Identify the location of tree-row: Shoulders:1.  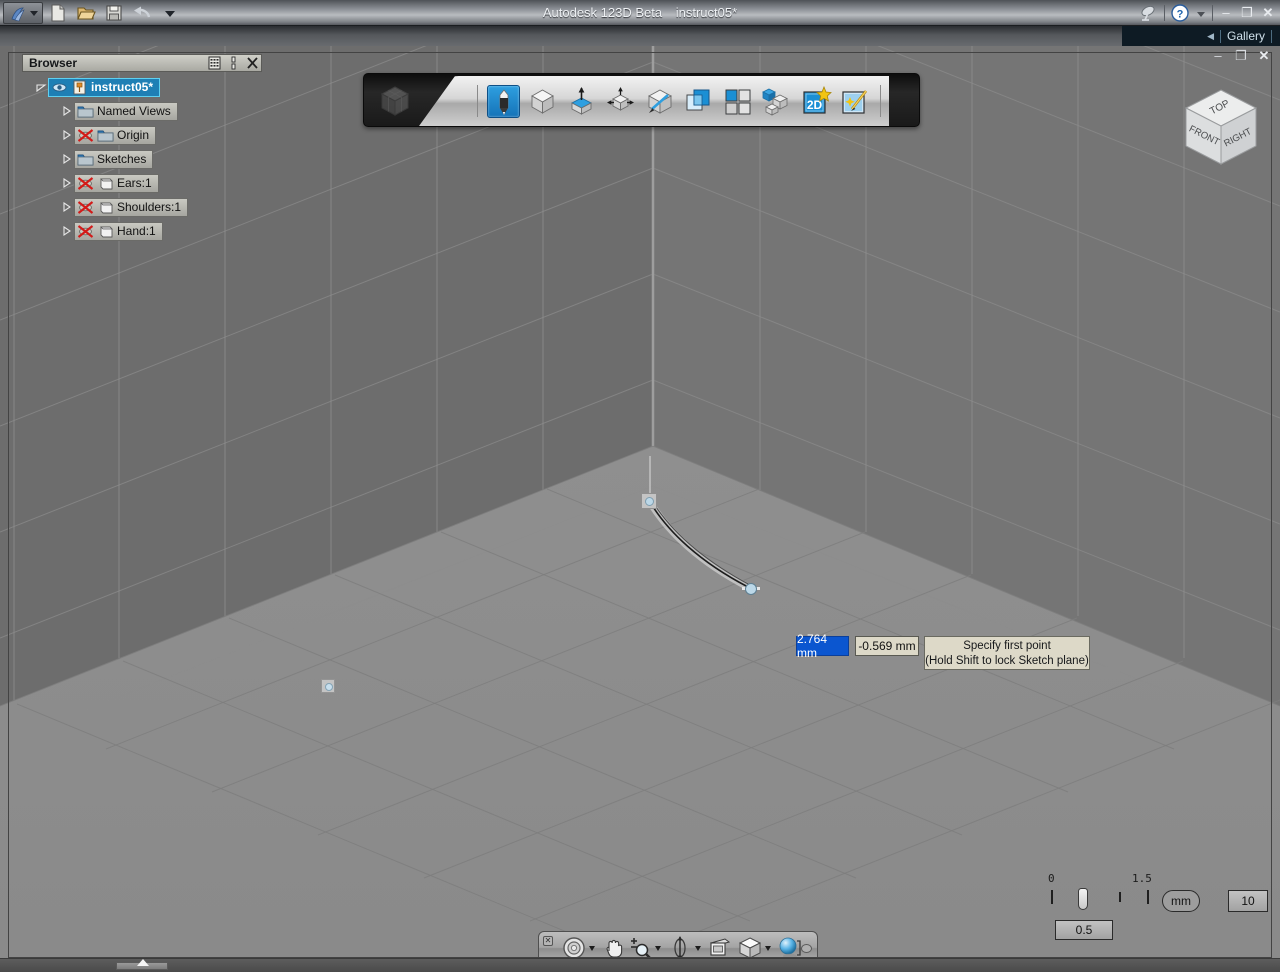
(142, 207).